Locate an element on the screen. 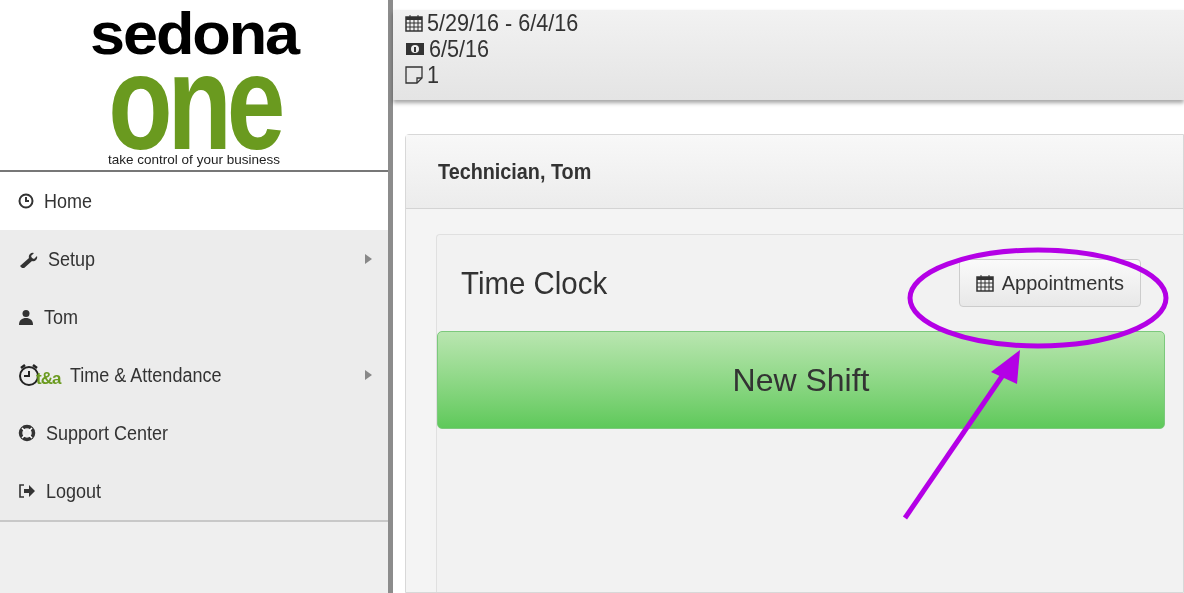  nav-item: Home is located at coordinates (194, 201).